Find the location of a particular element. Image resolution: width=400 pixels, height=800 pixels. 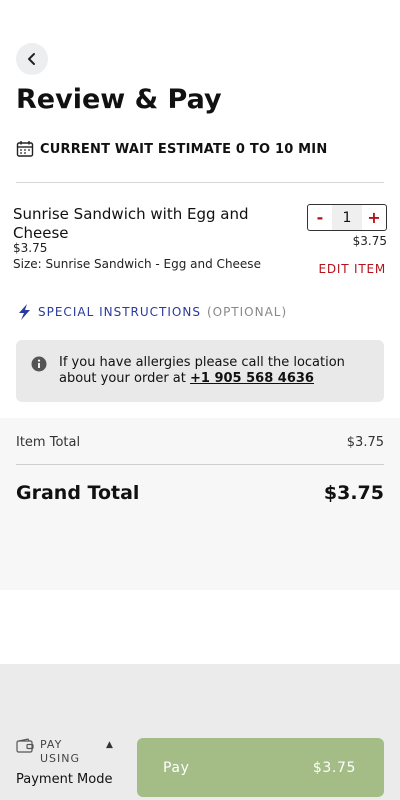

payment-mode-label: Payment Mode is located at coordinates (64, 779).